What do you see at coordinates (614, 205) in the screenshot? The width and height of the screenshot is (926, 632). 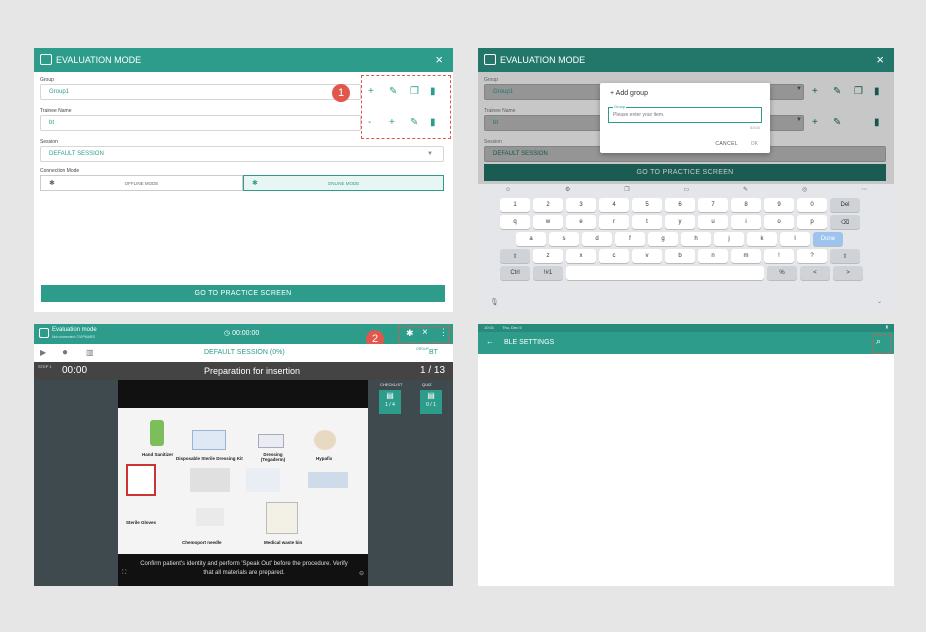 I see `key-0-3: 4` at bounding box center [614, 205].